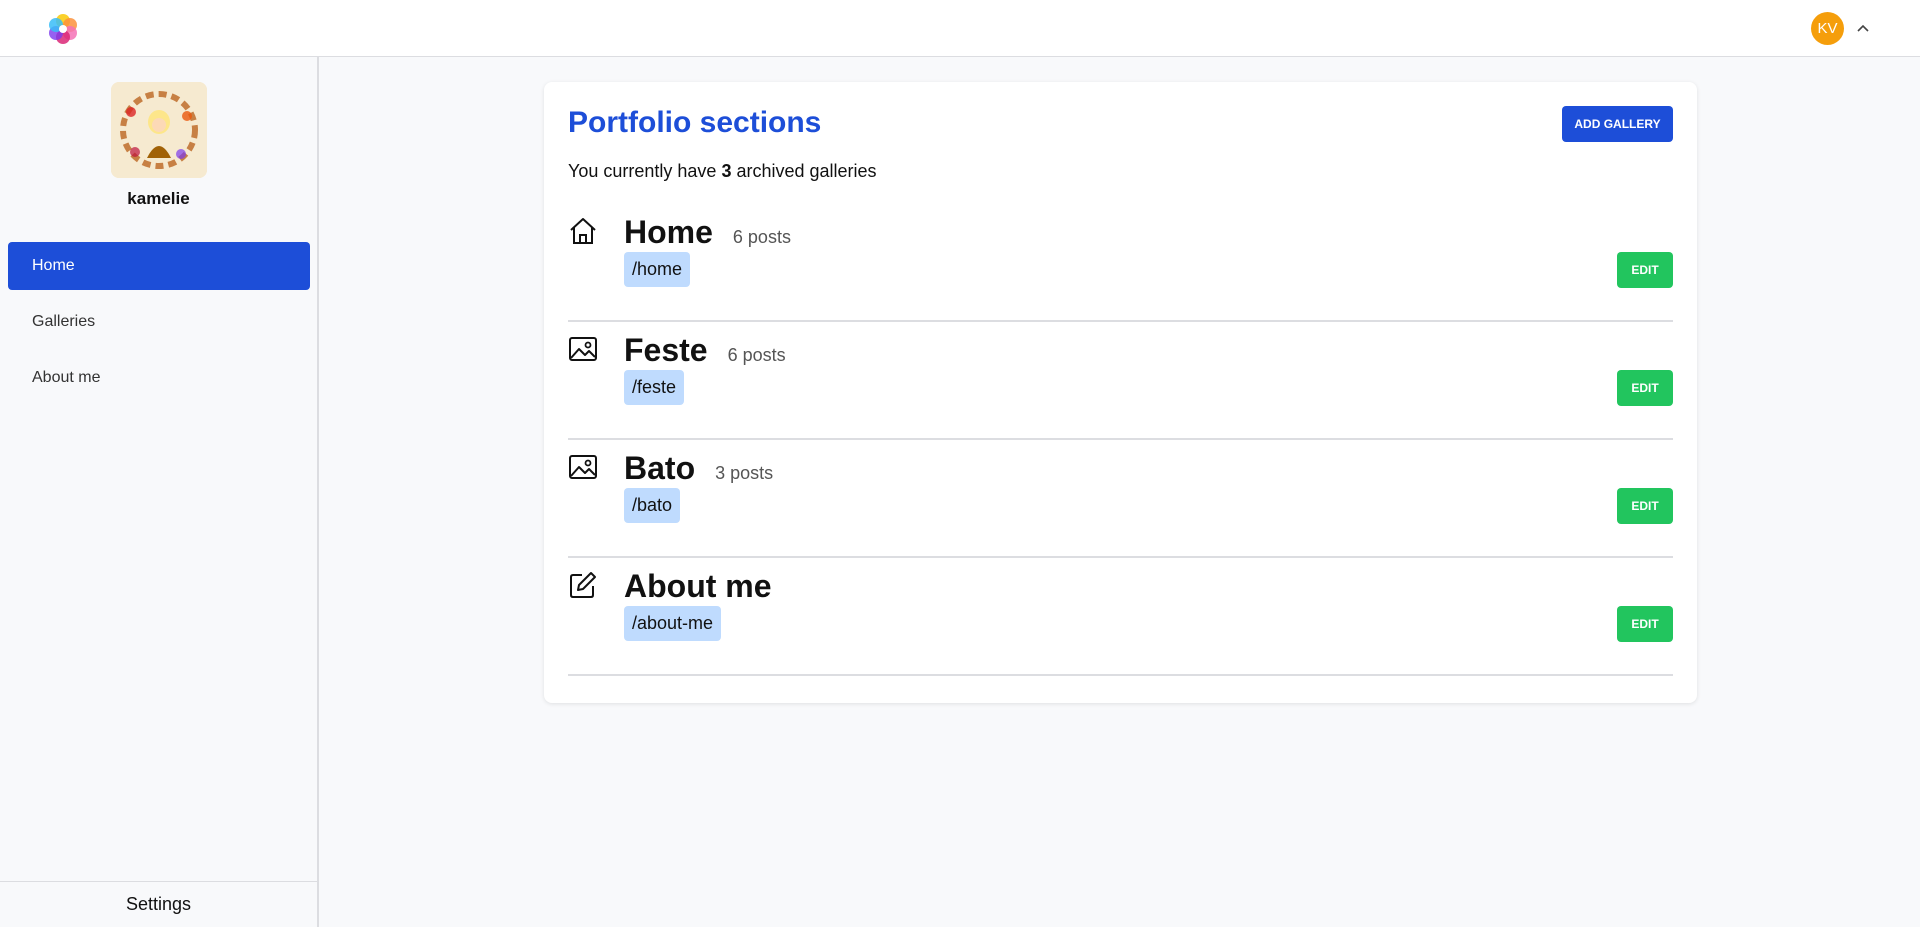 This screenshot has width=1920, height=927. I want to click on profile-name: kamelie, so click(158, 198).